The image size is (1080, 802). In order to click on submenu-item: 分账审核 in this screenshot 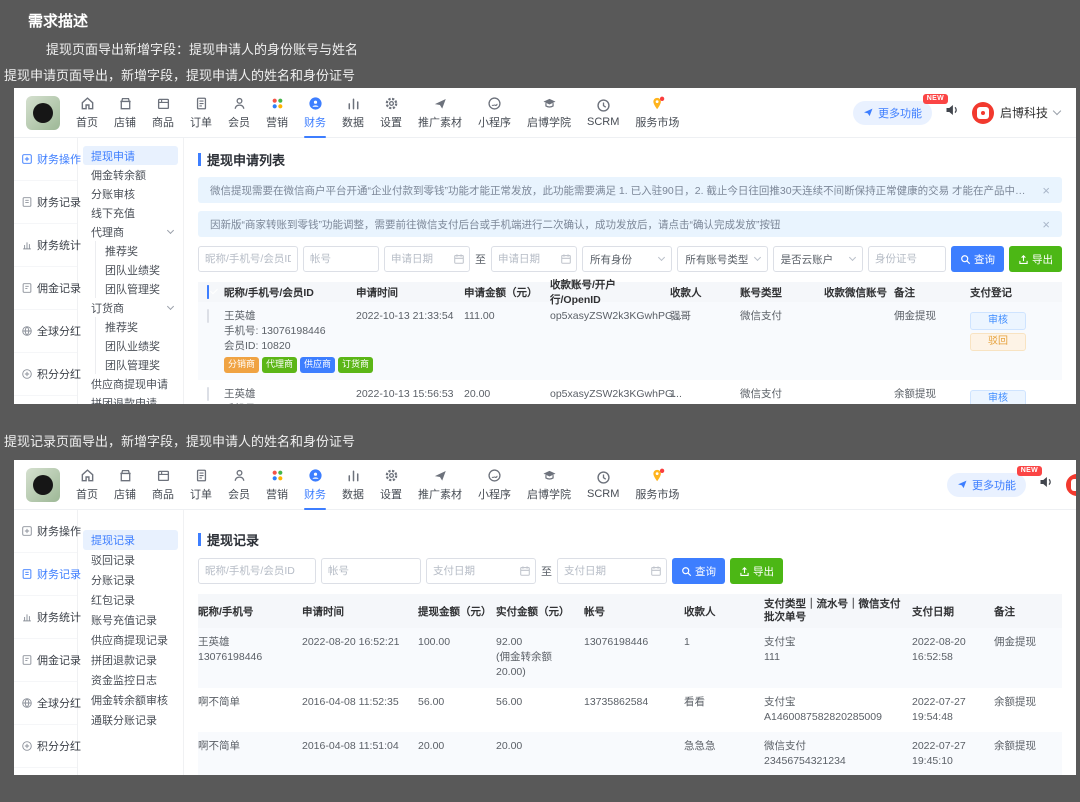, I will do `click(130, 193)`.